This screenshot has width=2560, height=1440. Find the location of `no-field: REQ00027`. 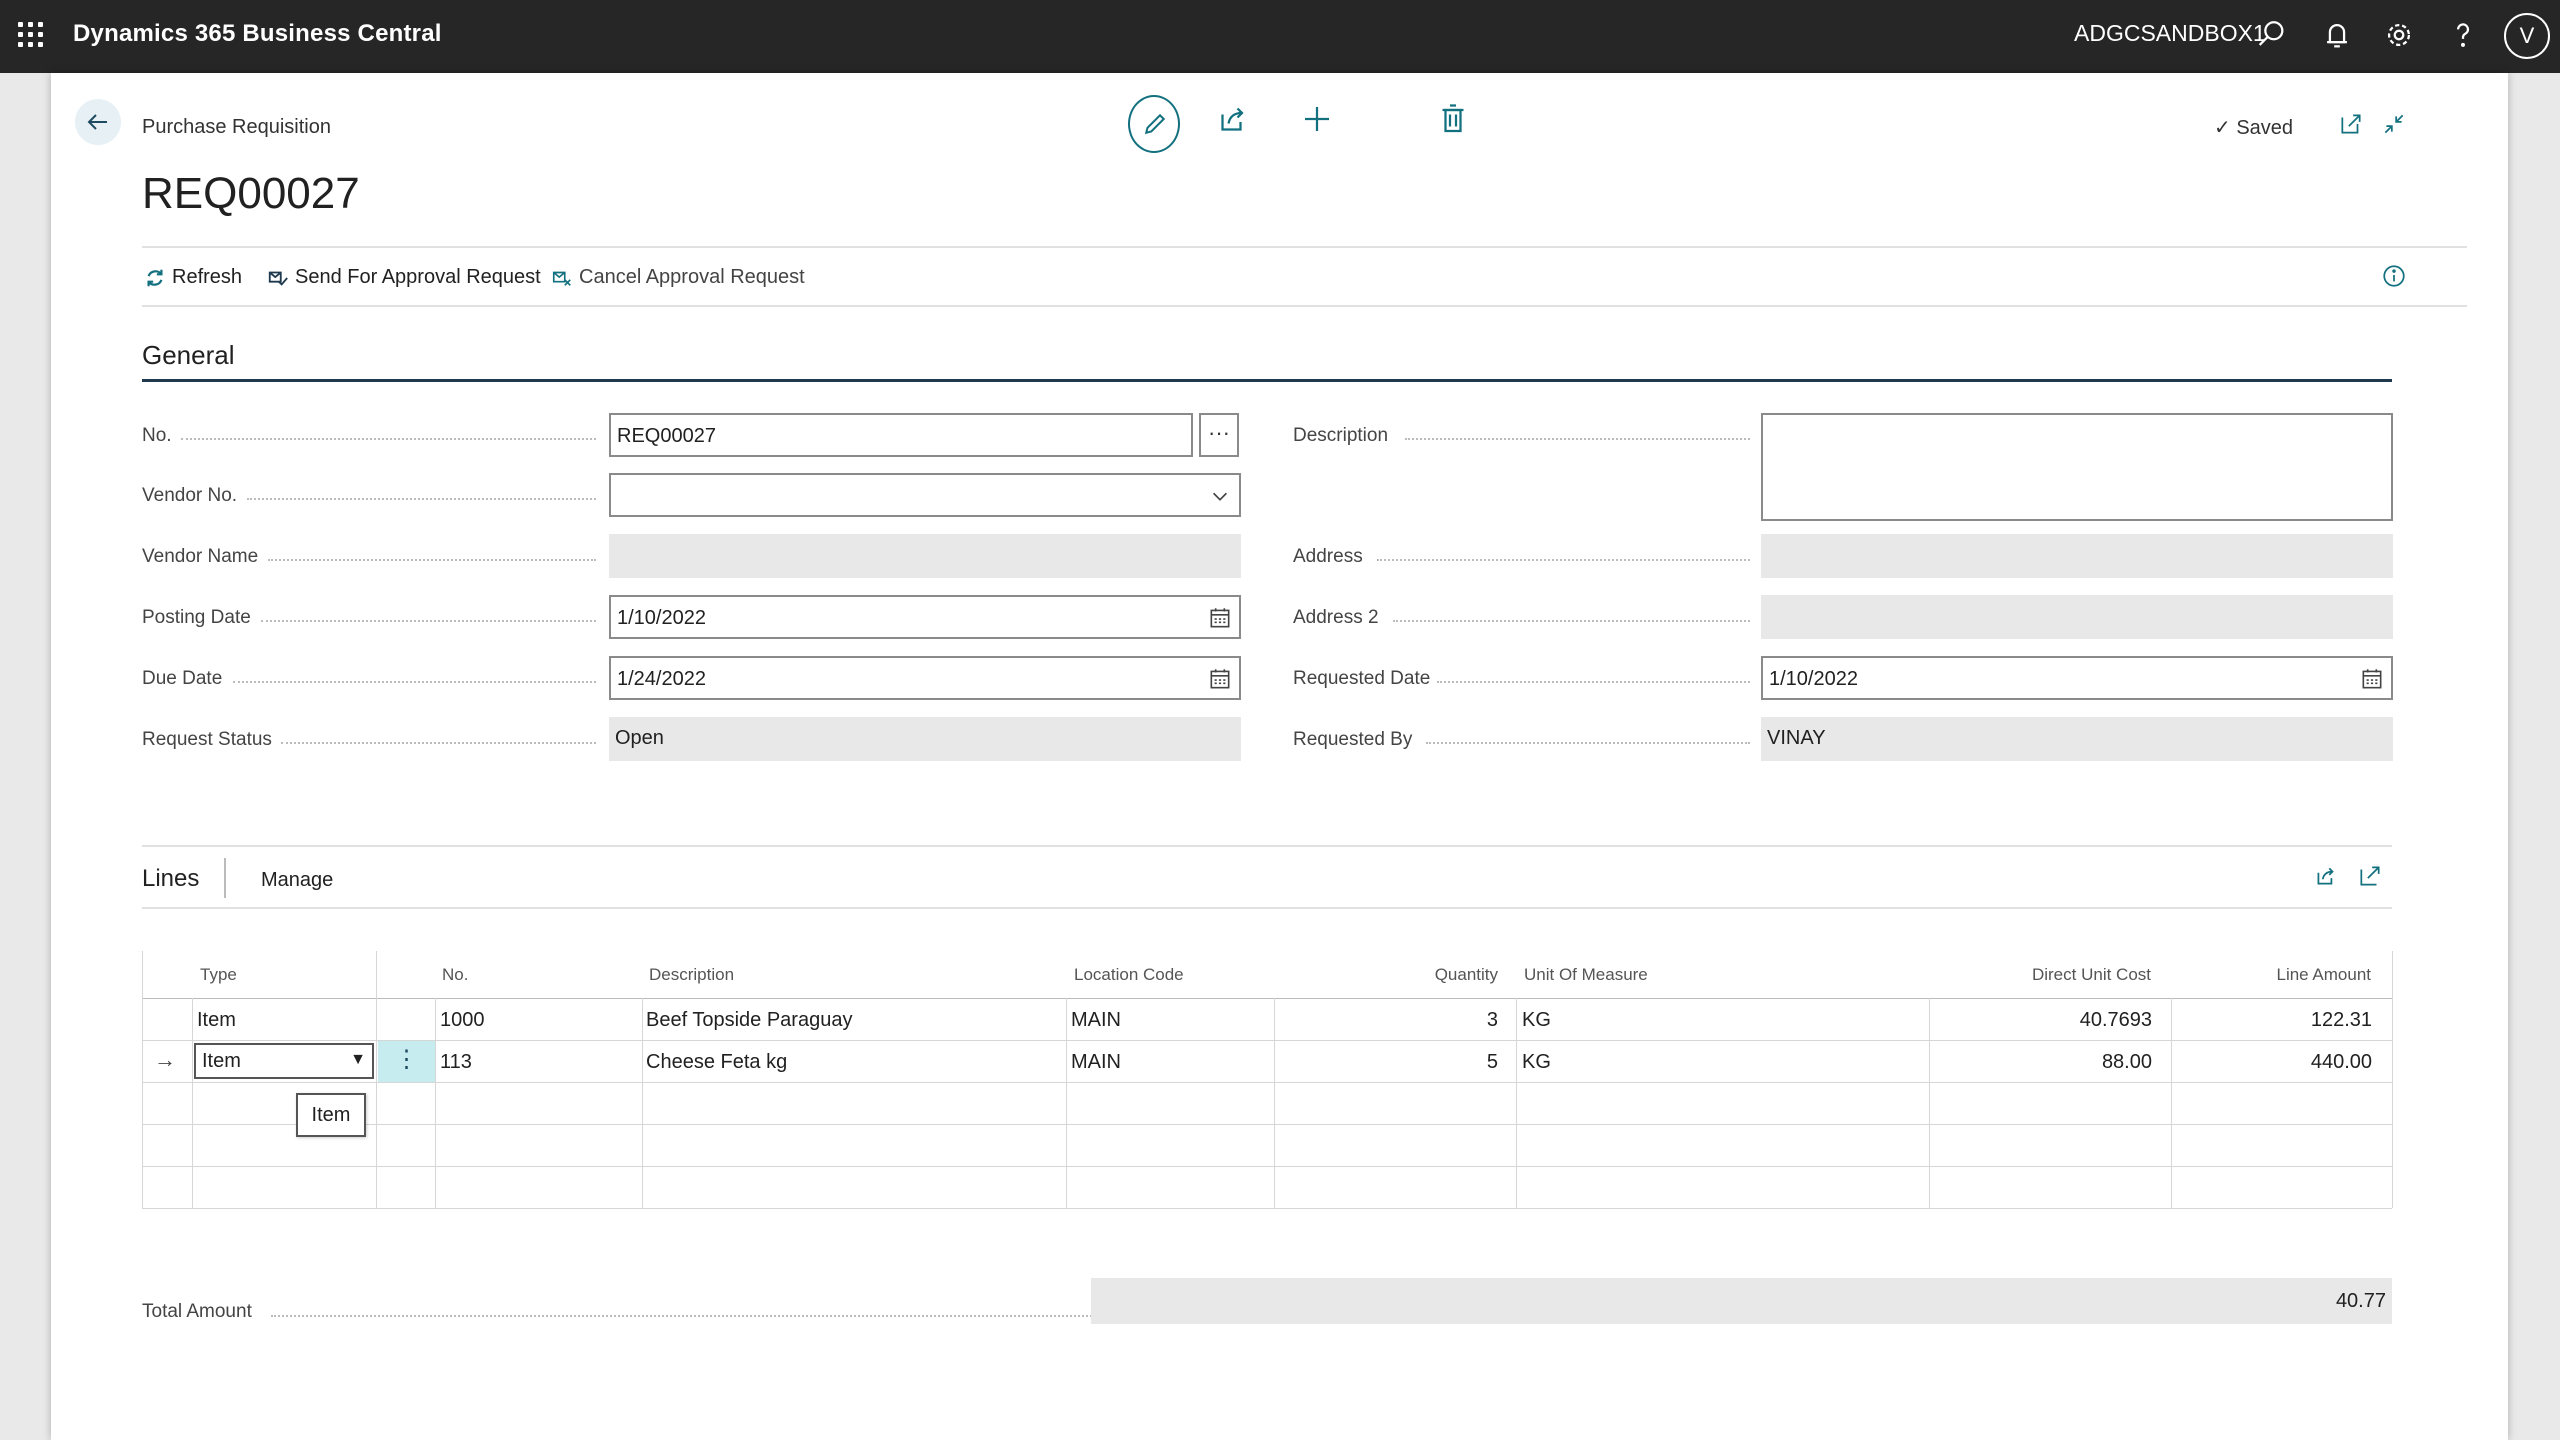

no-field: REQ00027 is located at coordinates (901, 435).